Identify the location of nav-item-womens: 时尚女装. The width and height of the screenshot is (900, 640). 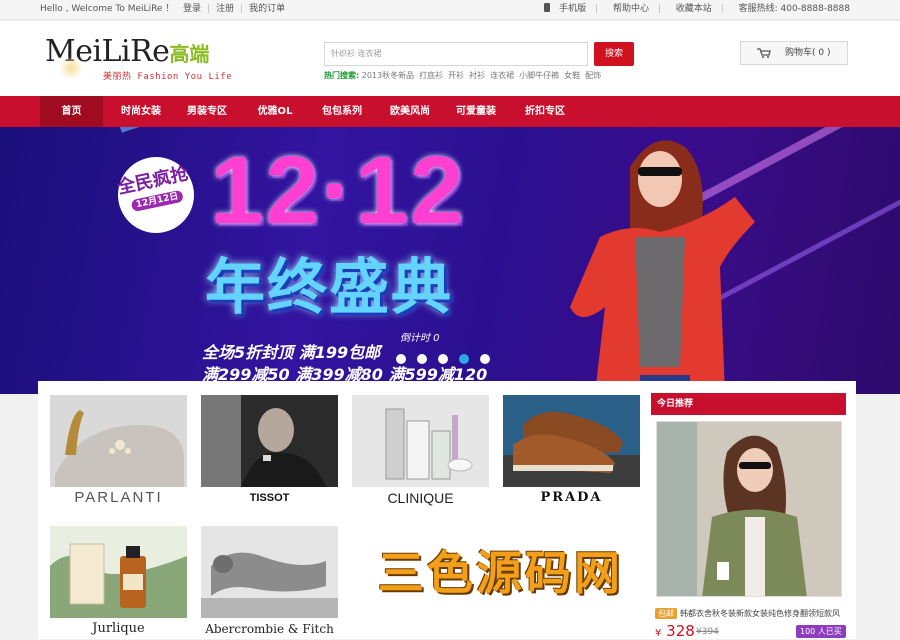
(141, 111).